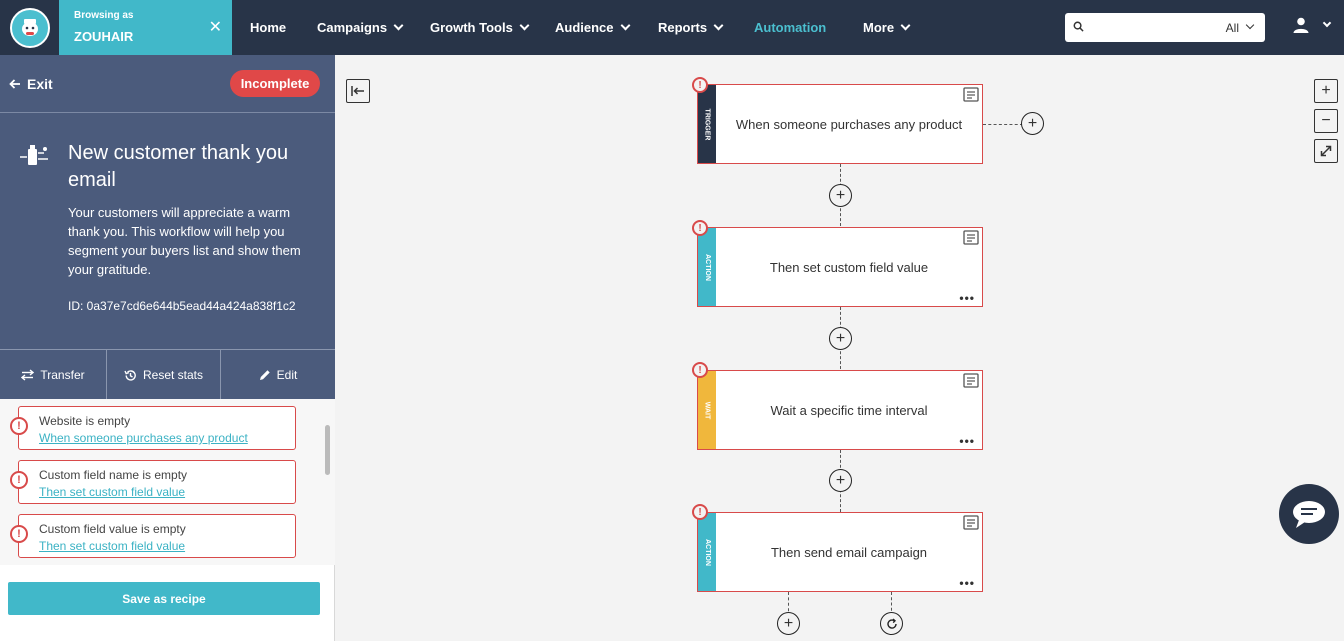 The height and width of the screenshot is (641, 1344). I want to click on nav-more: More, so click(887, 27).